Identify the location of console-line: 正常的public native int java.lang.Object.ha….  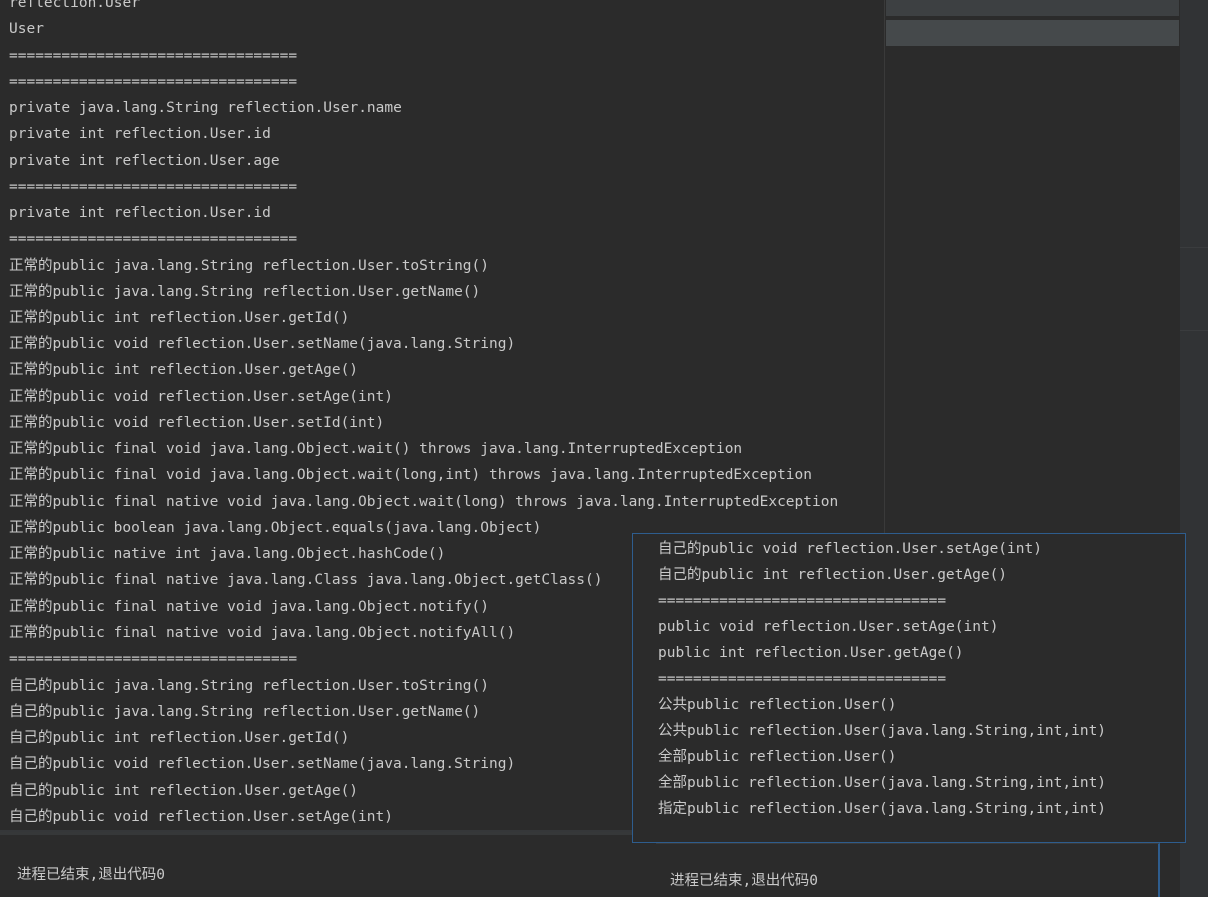
(227, 554).